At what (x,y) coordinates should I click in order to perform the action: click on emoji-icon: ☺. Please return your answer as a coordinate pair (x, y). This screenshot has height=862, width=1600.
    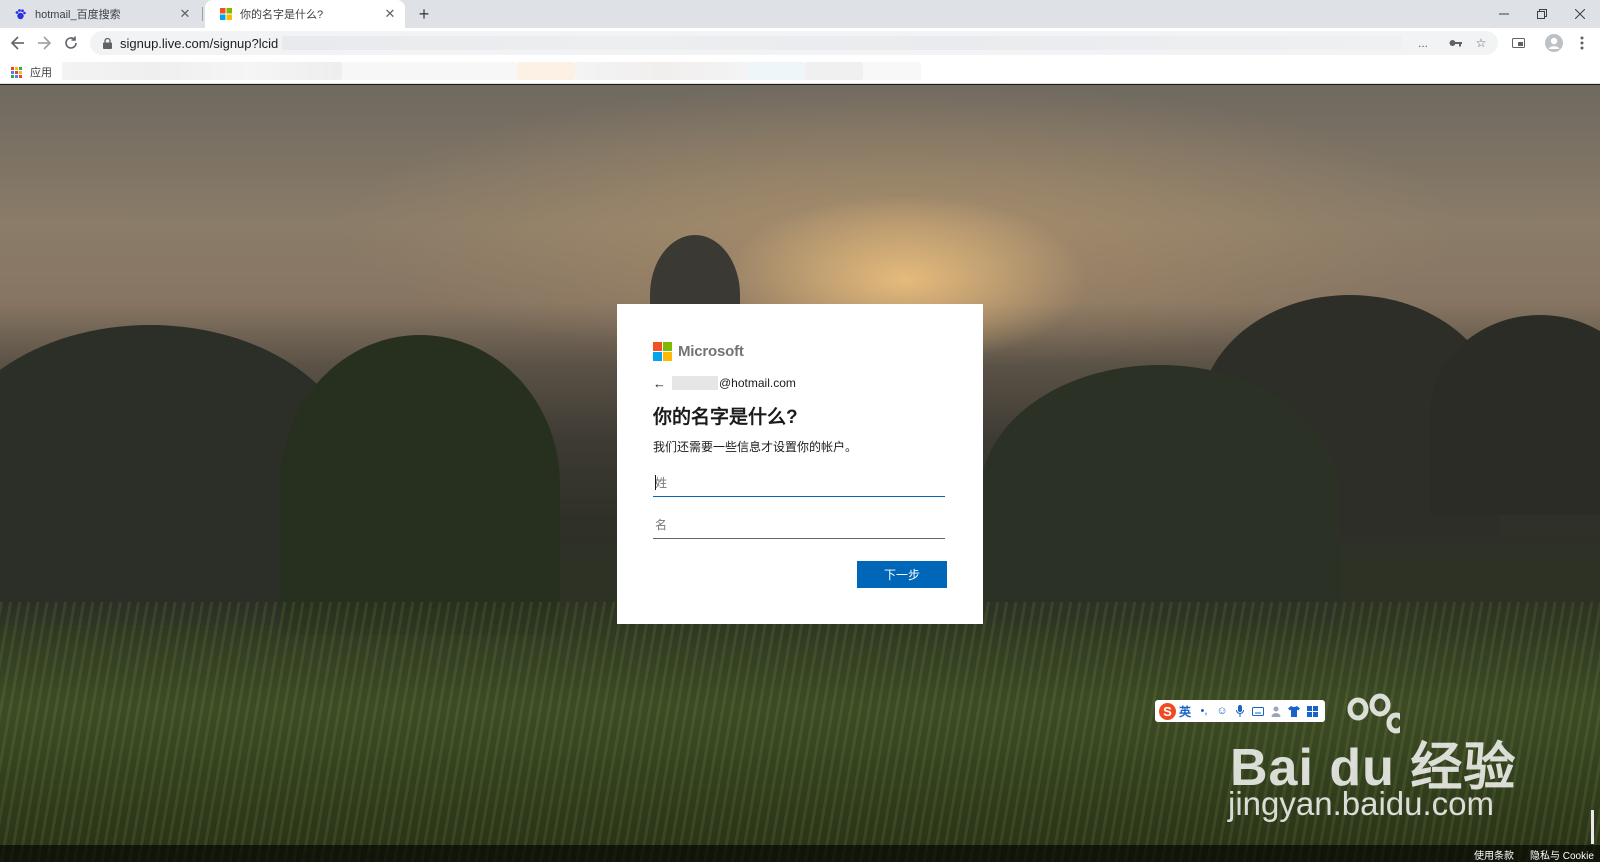
    Looking at the image, I should click on (1222, 711).